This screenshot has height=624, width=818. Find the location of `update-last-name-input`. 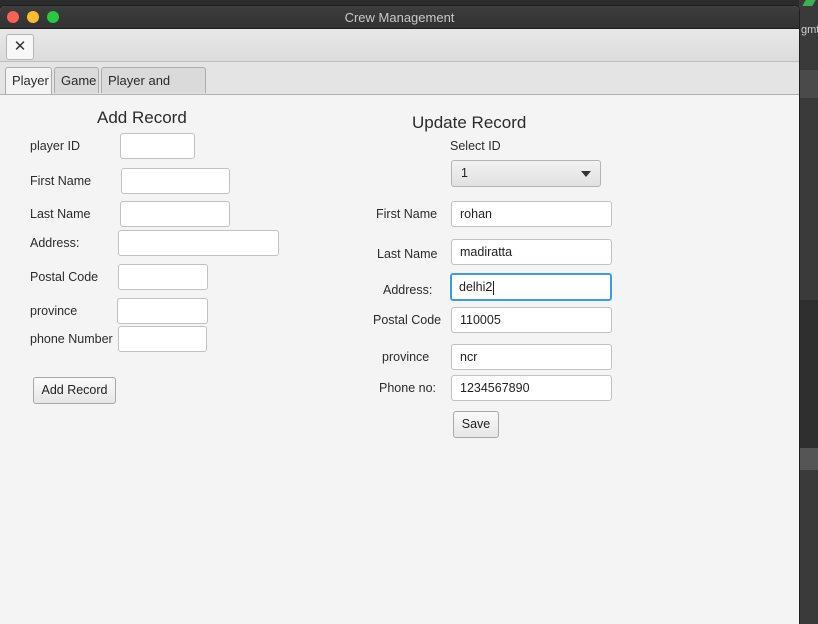

update-last-name-input is located at coordinates (531, 252).